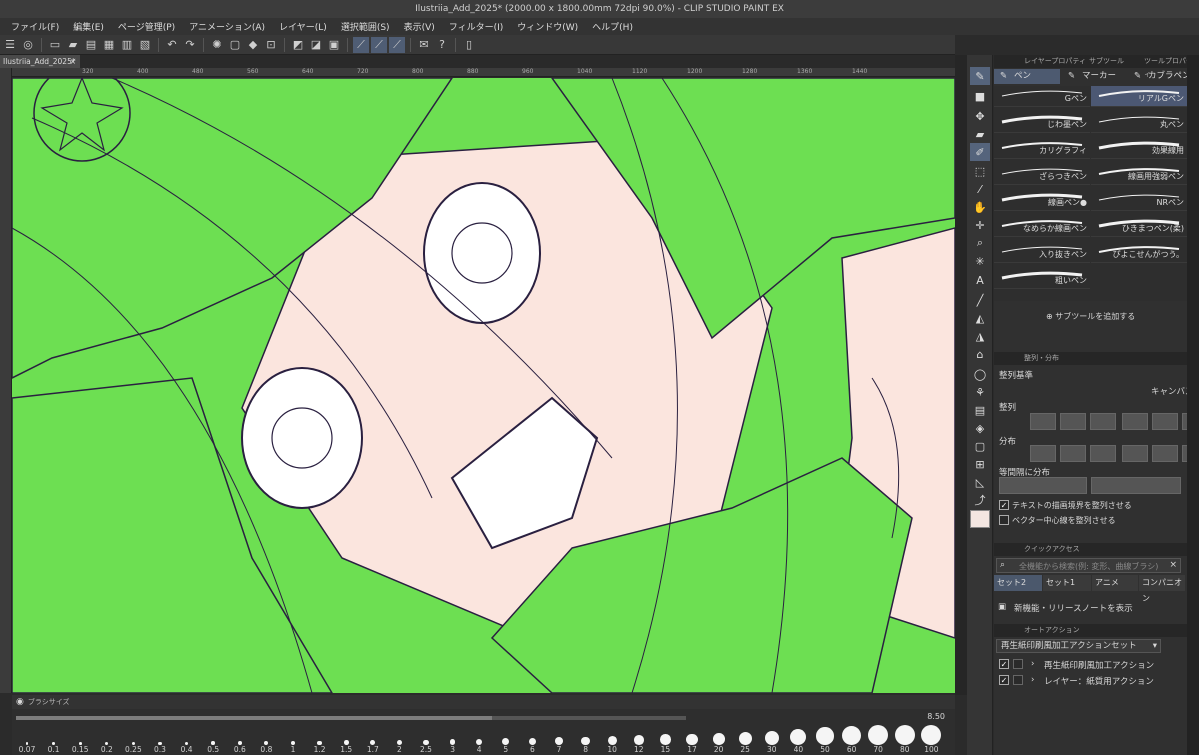 This screenshot has width=1199, height=755. Describe the element at coordinates (1043, 453) in the screenshot. I see `distribute-left-button` at that location.